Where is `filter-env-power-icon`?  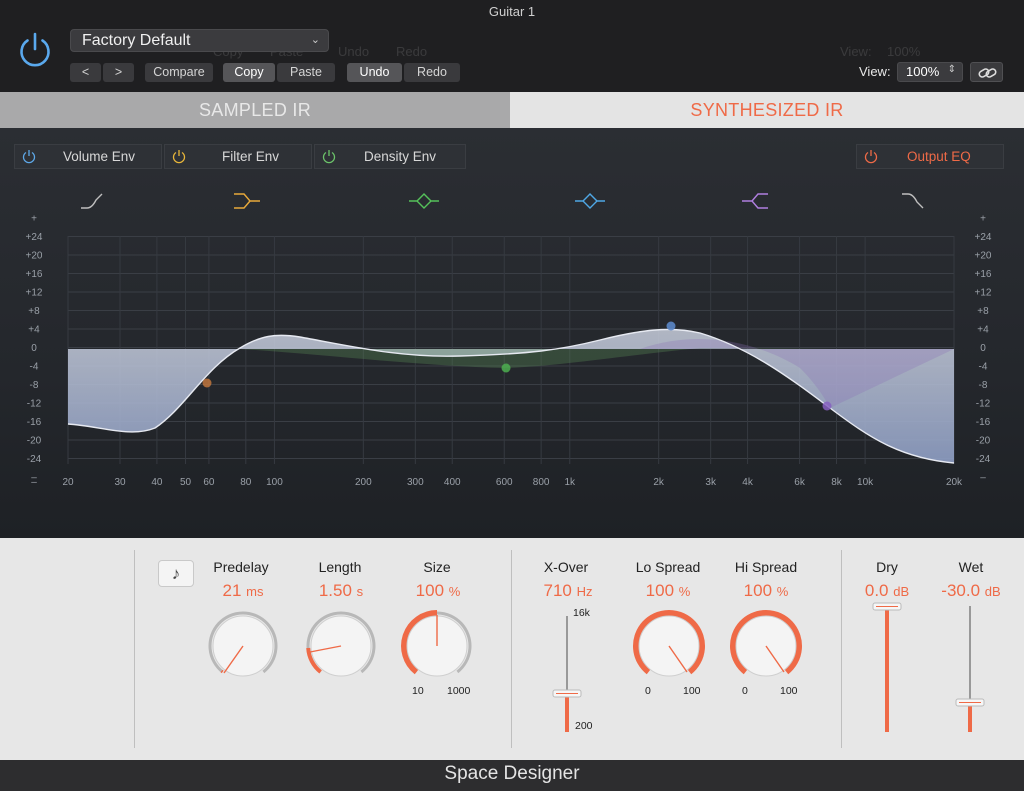
filter-env-power-icon is located at coordinates (179, 156).